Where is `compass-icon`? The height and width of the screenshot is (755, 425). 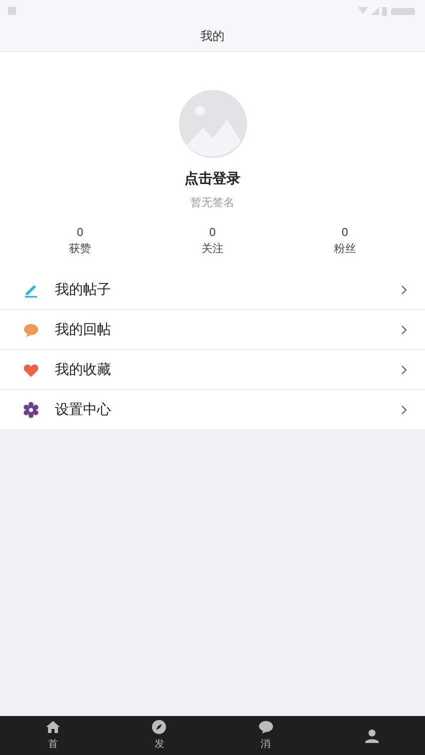 compass-icon is located at coordinates (159, 727).